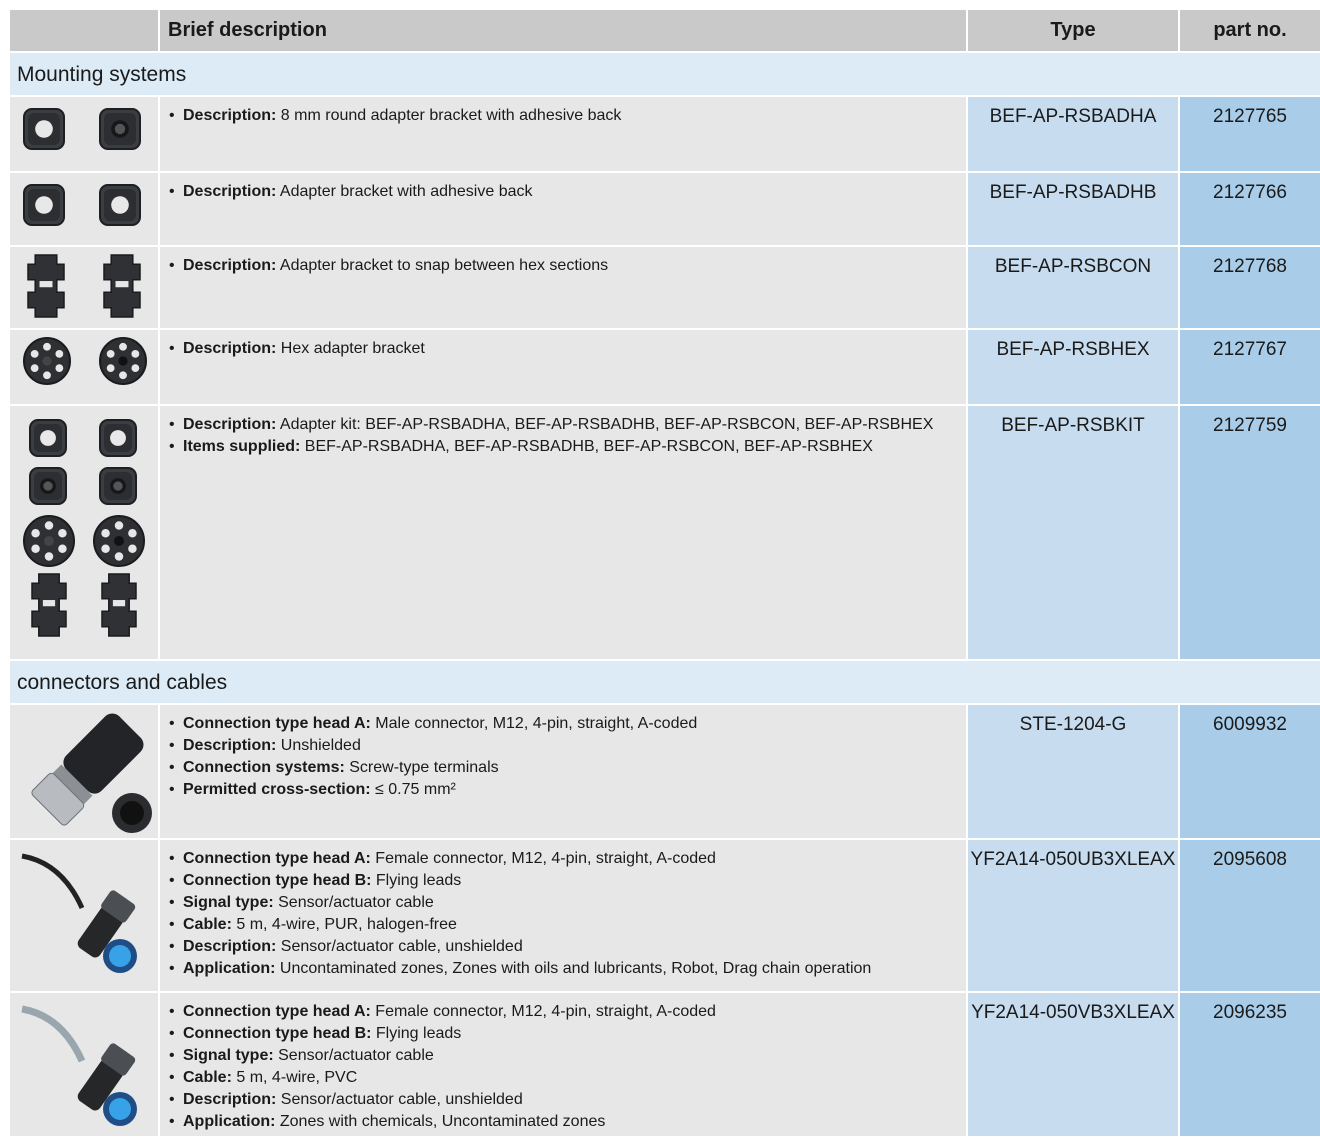 This screenshot has width=1320, height=1138. What do you see at coordinates (1074, 532) in the screenshot?
I see `product-type: BEF-AP-RSBKIT` at bounding box center [1074, 532].